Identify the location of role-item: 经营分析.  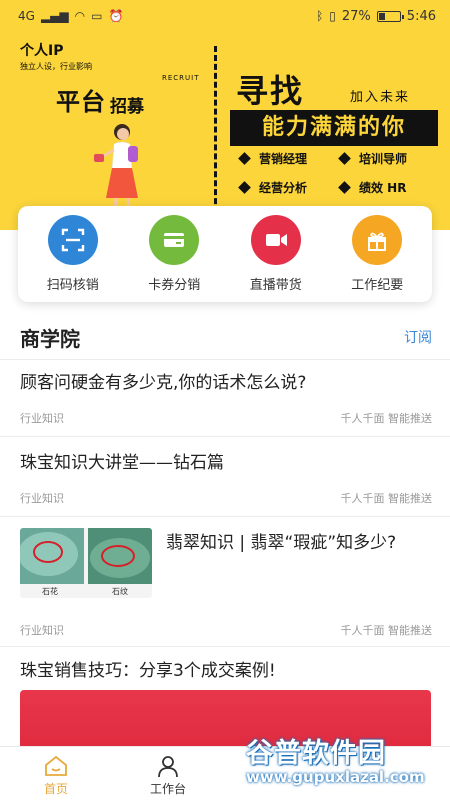
(289, 187).